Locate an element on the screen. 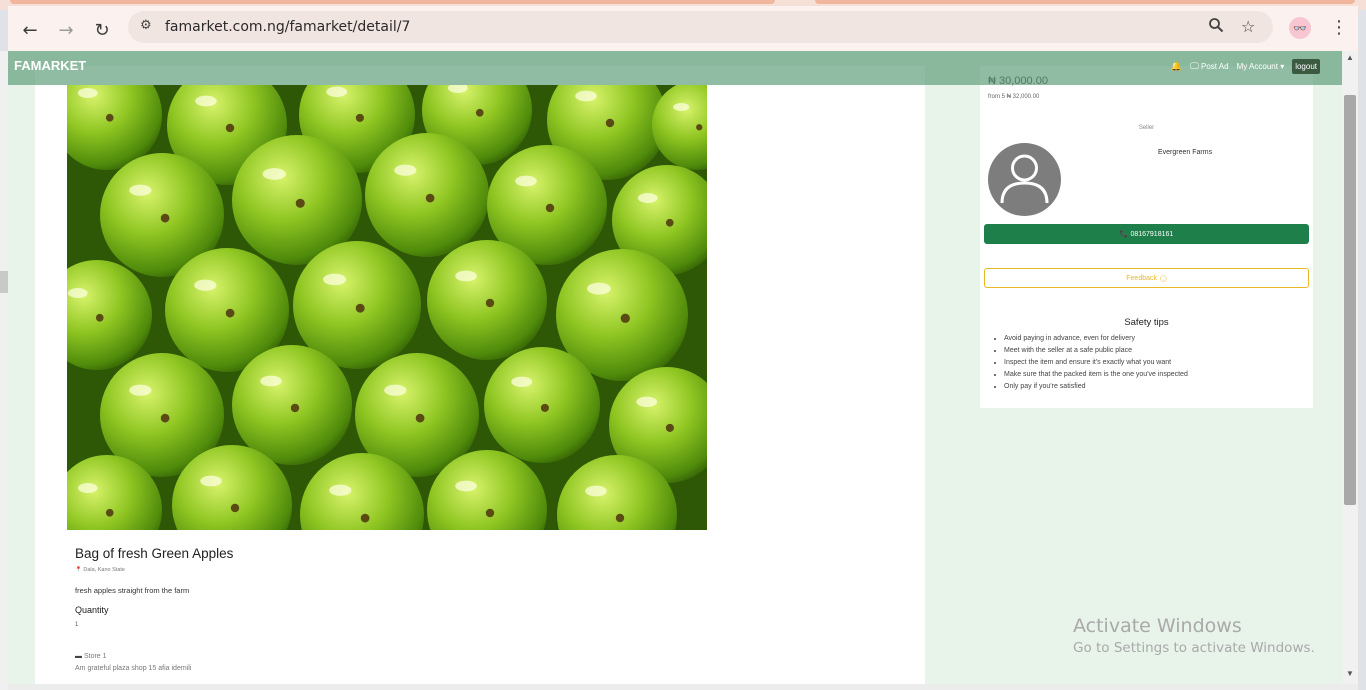 Image resolution: width=1366 pixels, height=690 pixels. list-item: Only pay if you're satisfied is located at coordinates (1096, 387).